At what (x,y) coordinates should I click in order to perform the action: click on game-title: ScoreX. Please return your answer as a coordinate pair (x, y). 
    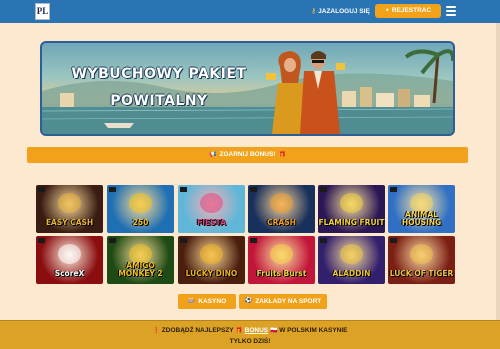
    Looking at the image, I should click on (69, 273).